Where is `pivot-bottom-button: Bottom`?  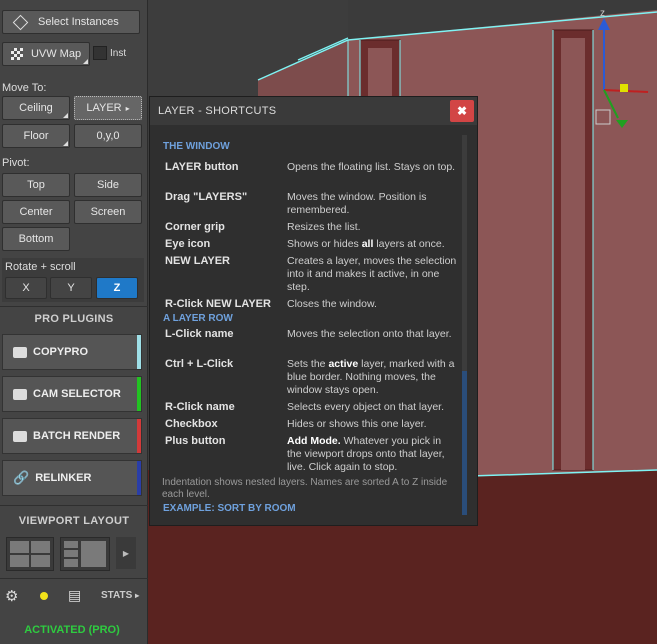 pivot-bottom-button: Bottom is located at coordinates (36, 239).